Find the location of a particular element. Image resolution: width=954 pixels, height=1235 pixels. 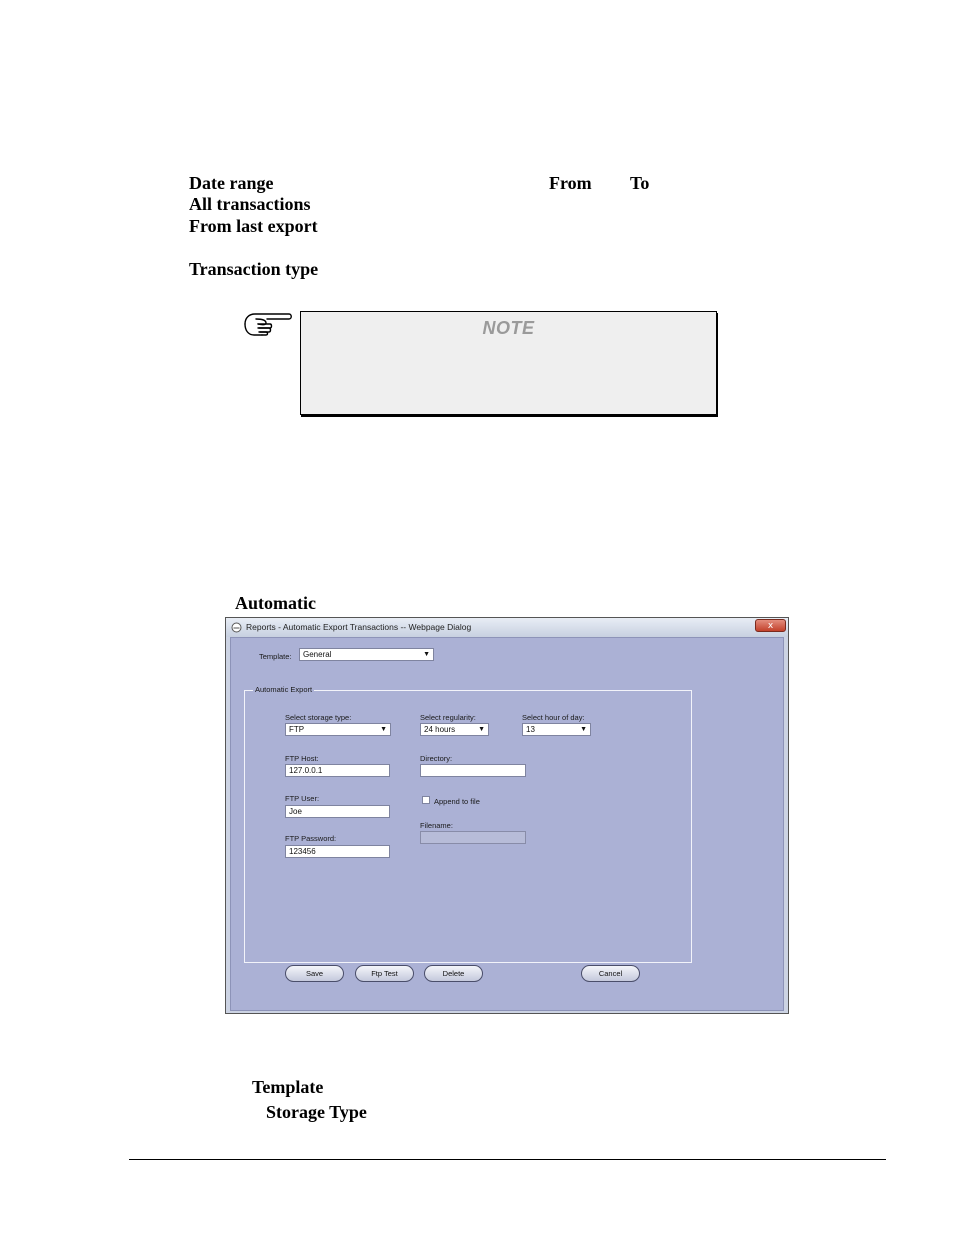

template-heading: Template is located at coordinates (288, 1087).